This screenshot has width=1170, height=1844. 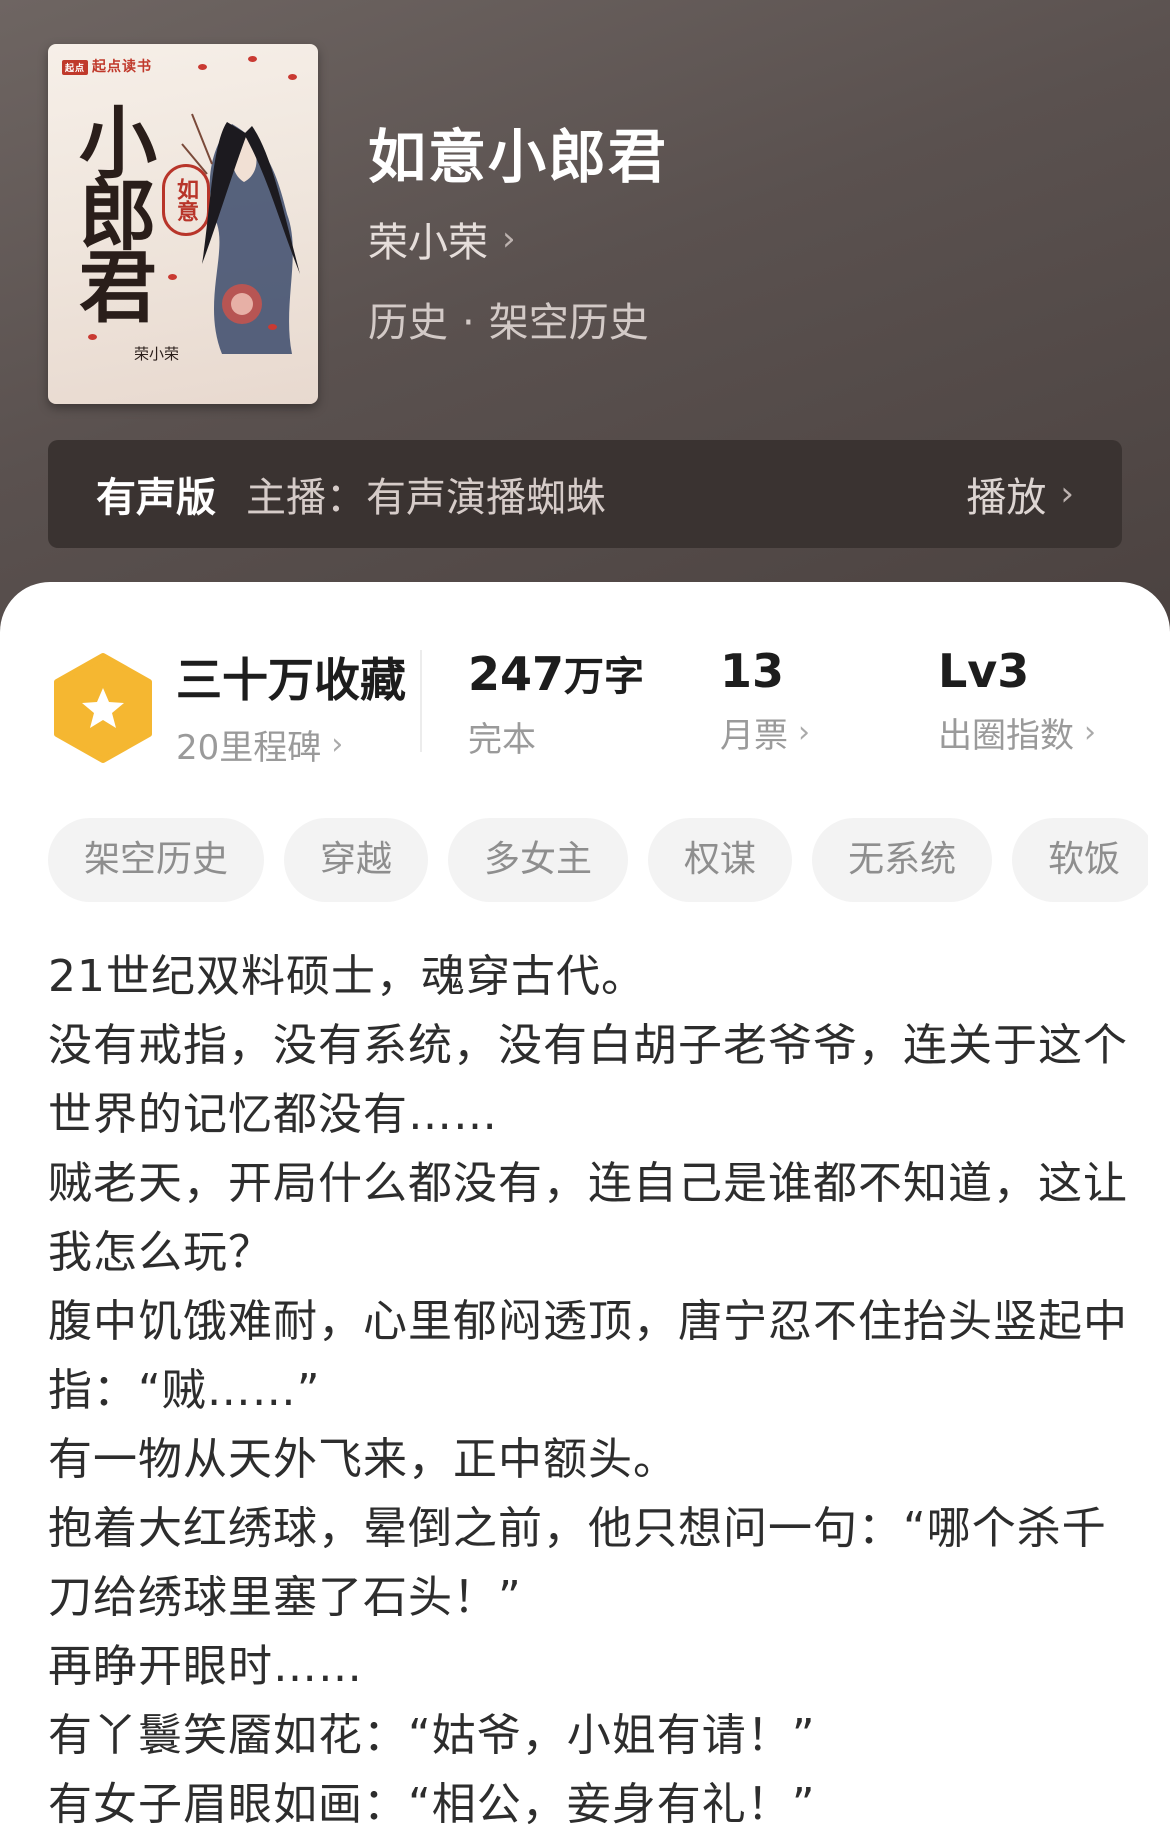 I want to click on stat-tickets: 13 月票 ›, so click(x=765, y=700).